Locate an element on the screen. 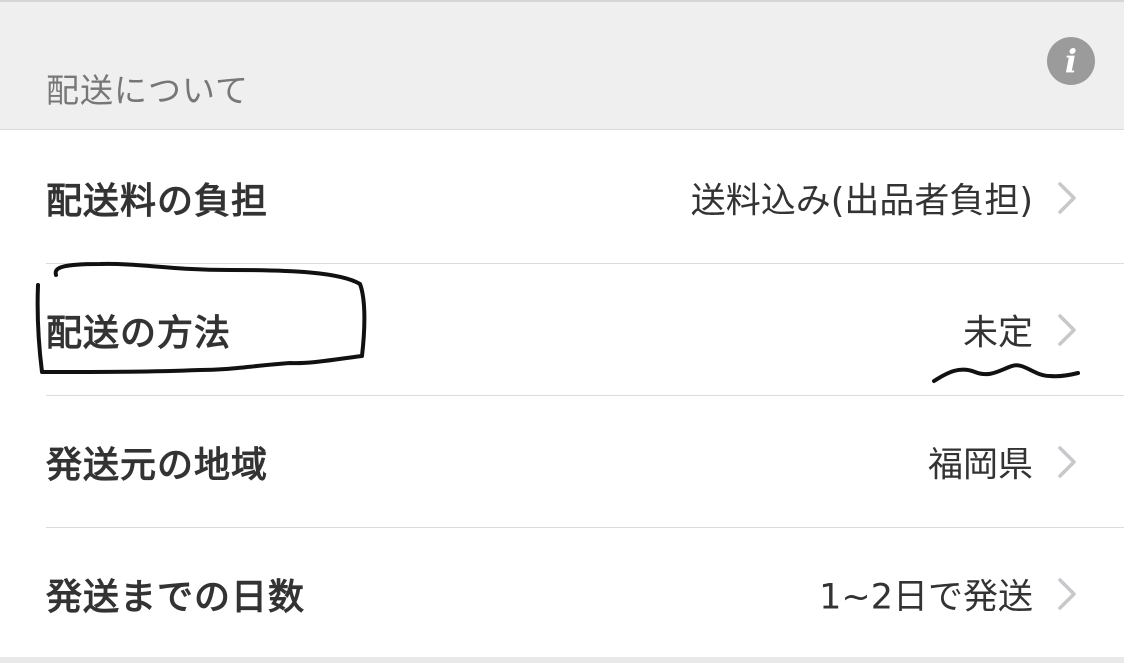  section-title: 配送について is located at coordinates (148, 90).